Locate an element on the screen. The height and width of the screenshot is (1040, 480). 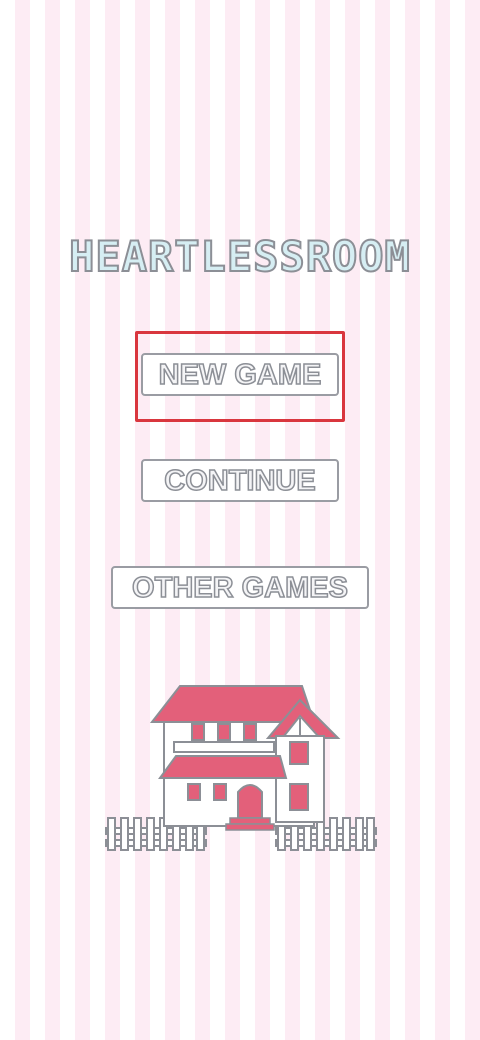
other-games-button: OTHER GAMES is located at coordinates (240, 587).